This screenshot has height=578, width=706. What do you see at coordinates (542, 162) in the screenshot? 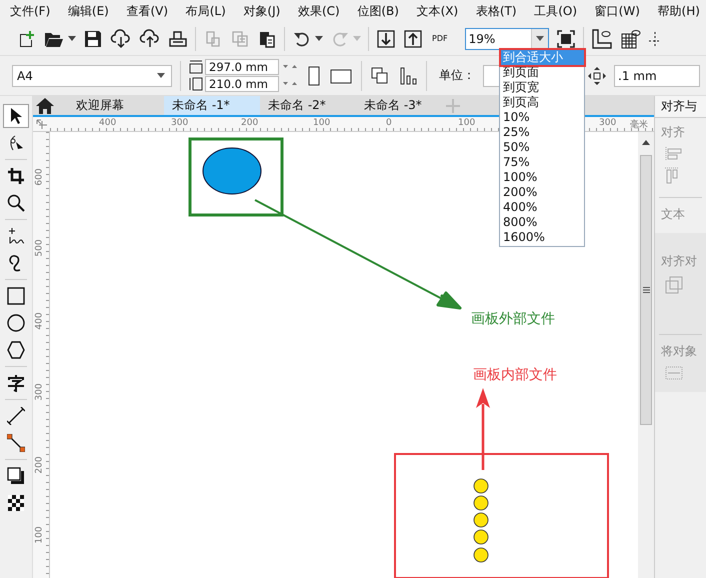
I see `zoom-option: 75%` at bounding box center [542, 162].